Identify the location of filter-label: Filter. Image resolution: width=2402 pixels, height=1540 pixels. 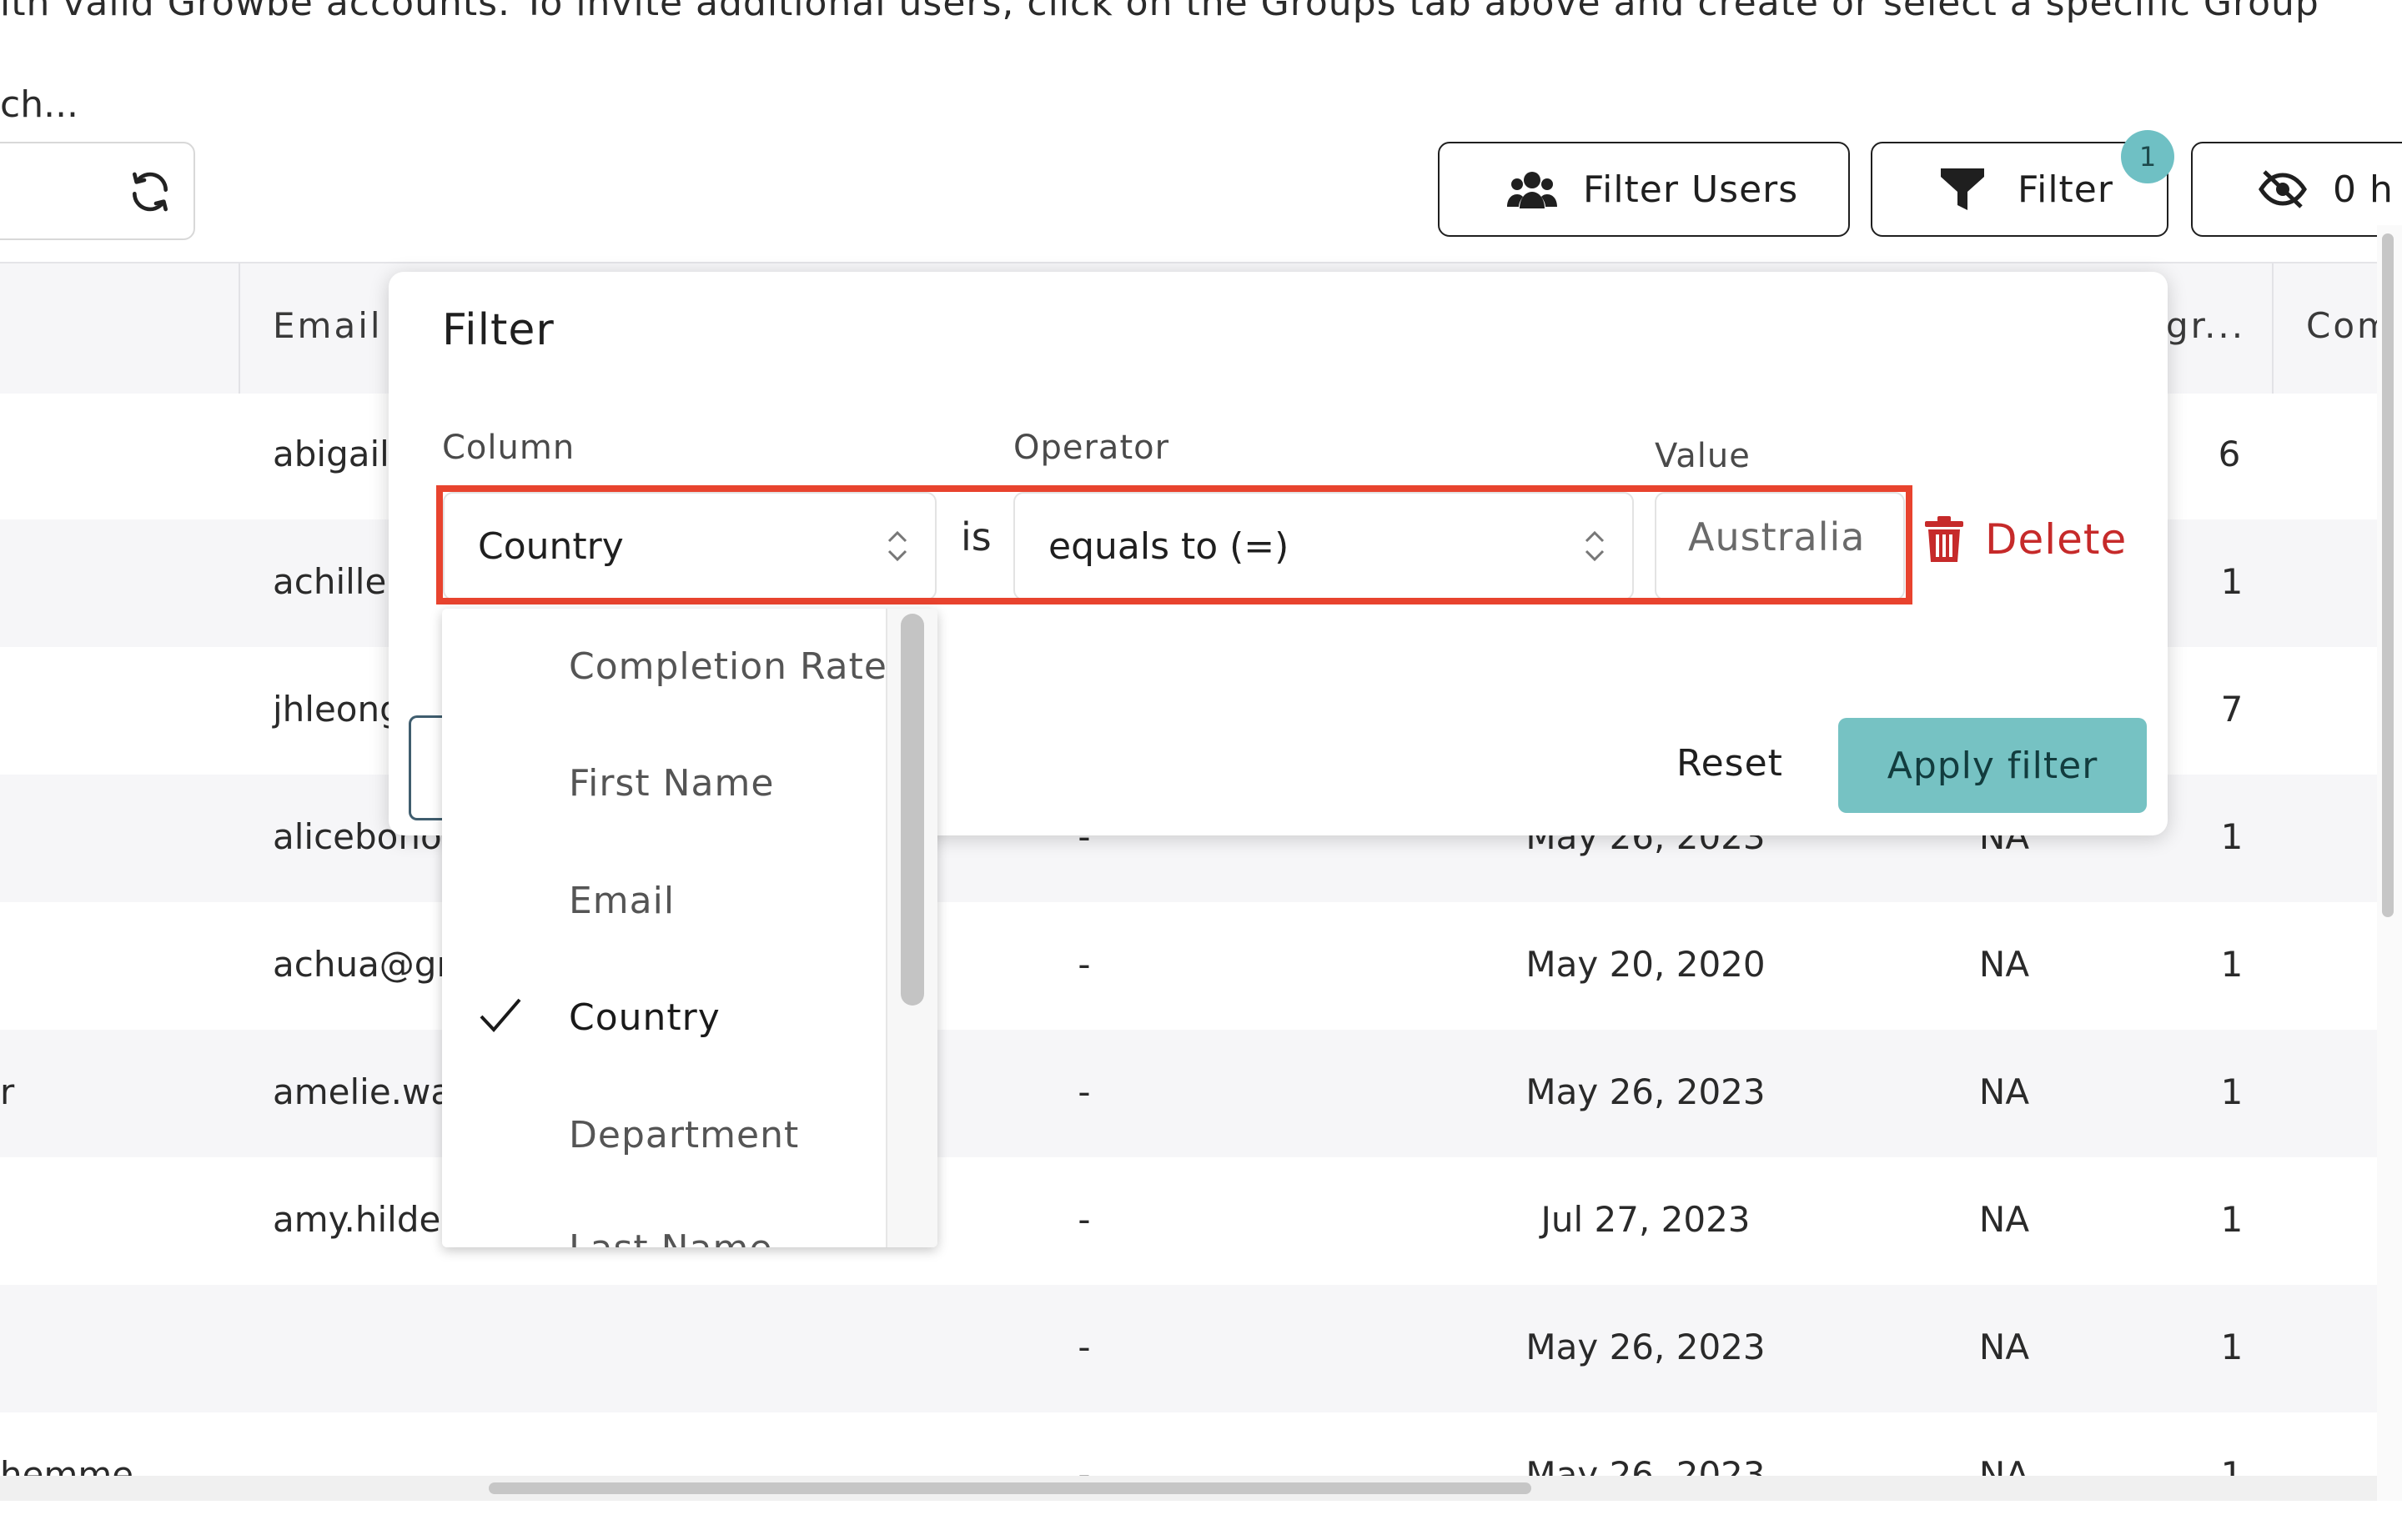
(2066, 190).